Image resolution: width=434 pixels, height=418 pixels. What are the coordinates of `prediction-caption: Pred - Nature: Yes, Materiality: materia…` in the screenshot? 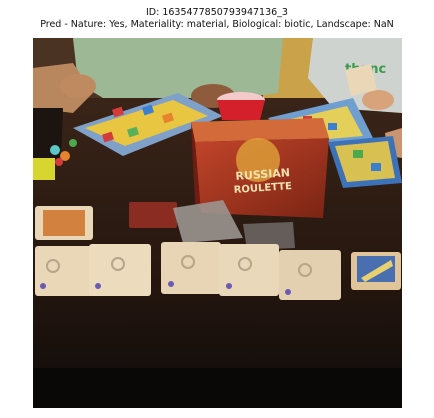 It's located at (217, 24).